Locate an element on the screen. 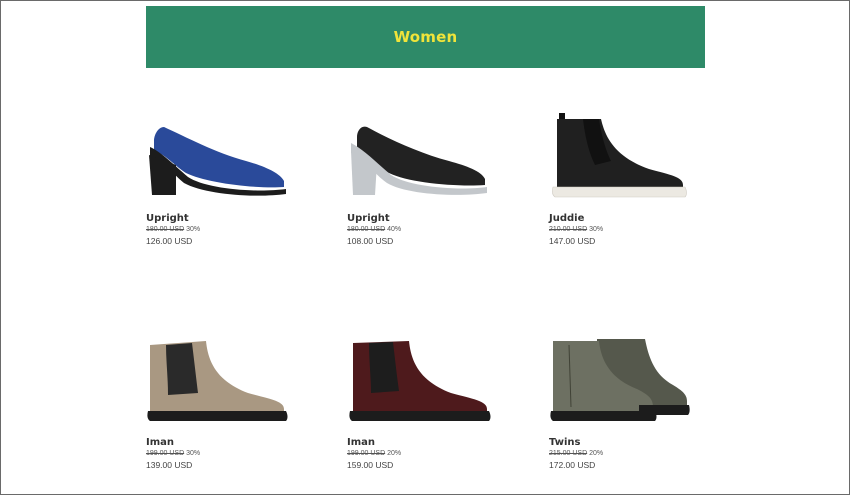 The width and height of the screenshot is (850, 495). price-line: 199.00 USD 20% is located at coordinates (374, 453).